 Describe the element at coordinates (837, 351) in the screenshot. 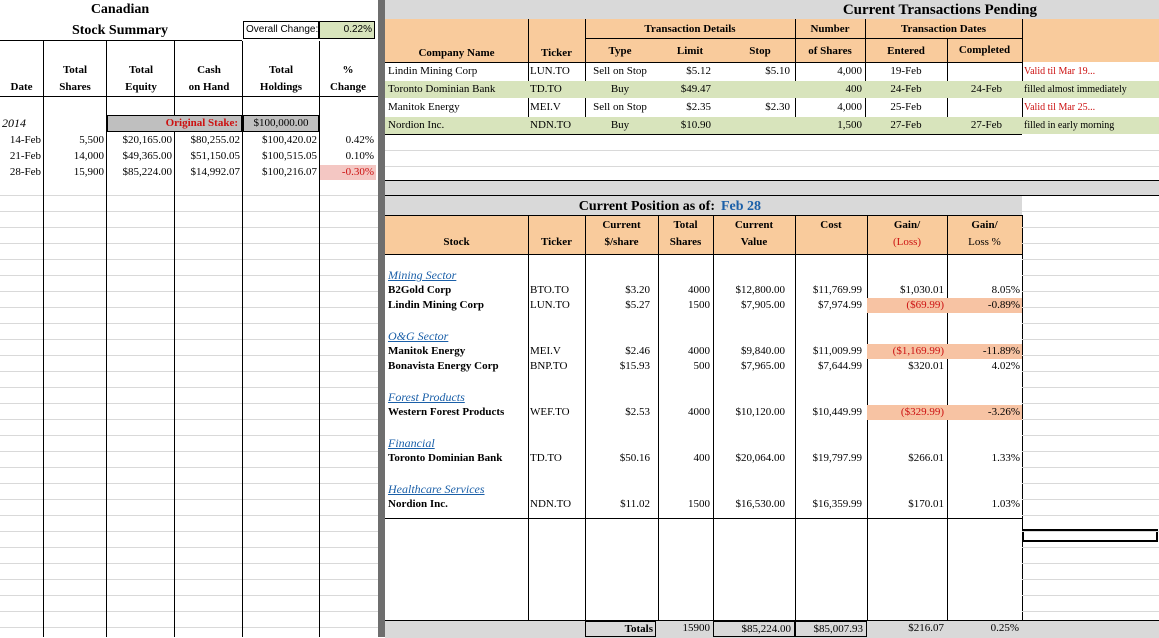

I see `position-cost: $11,009.99` at that location.